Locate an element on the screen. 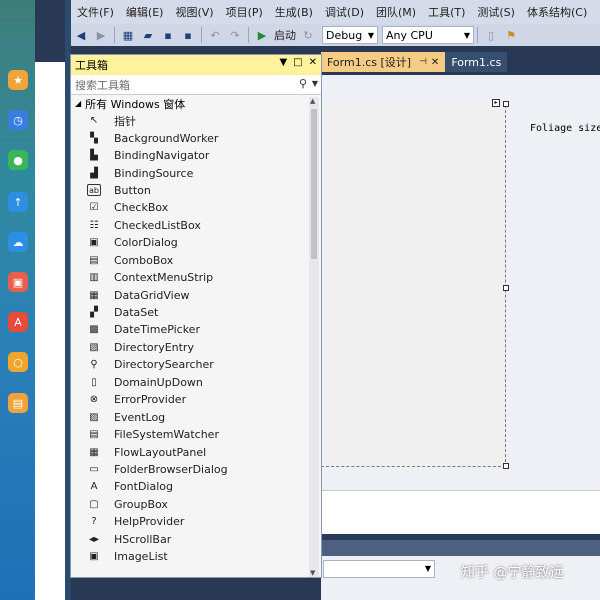 This screenshot has width=600, height=600. toolbox-search-input: 搜索工具箱 ⚲ ▼ is located at coordinates (196, 85).